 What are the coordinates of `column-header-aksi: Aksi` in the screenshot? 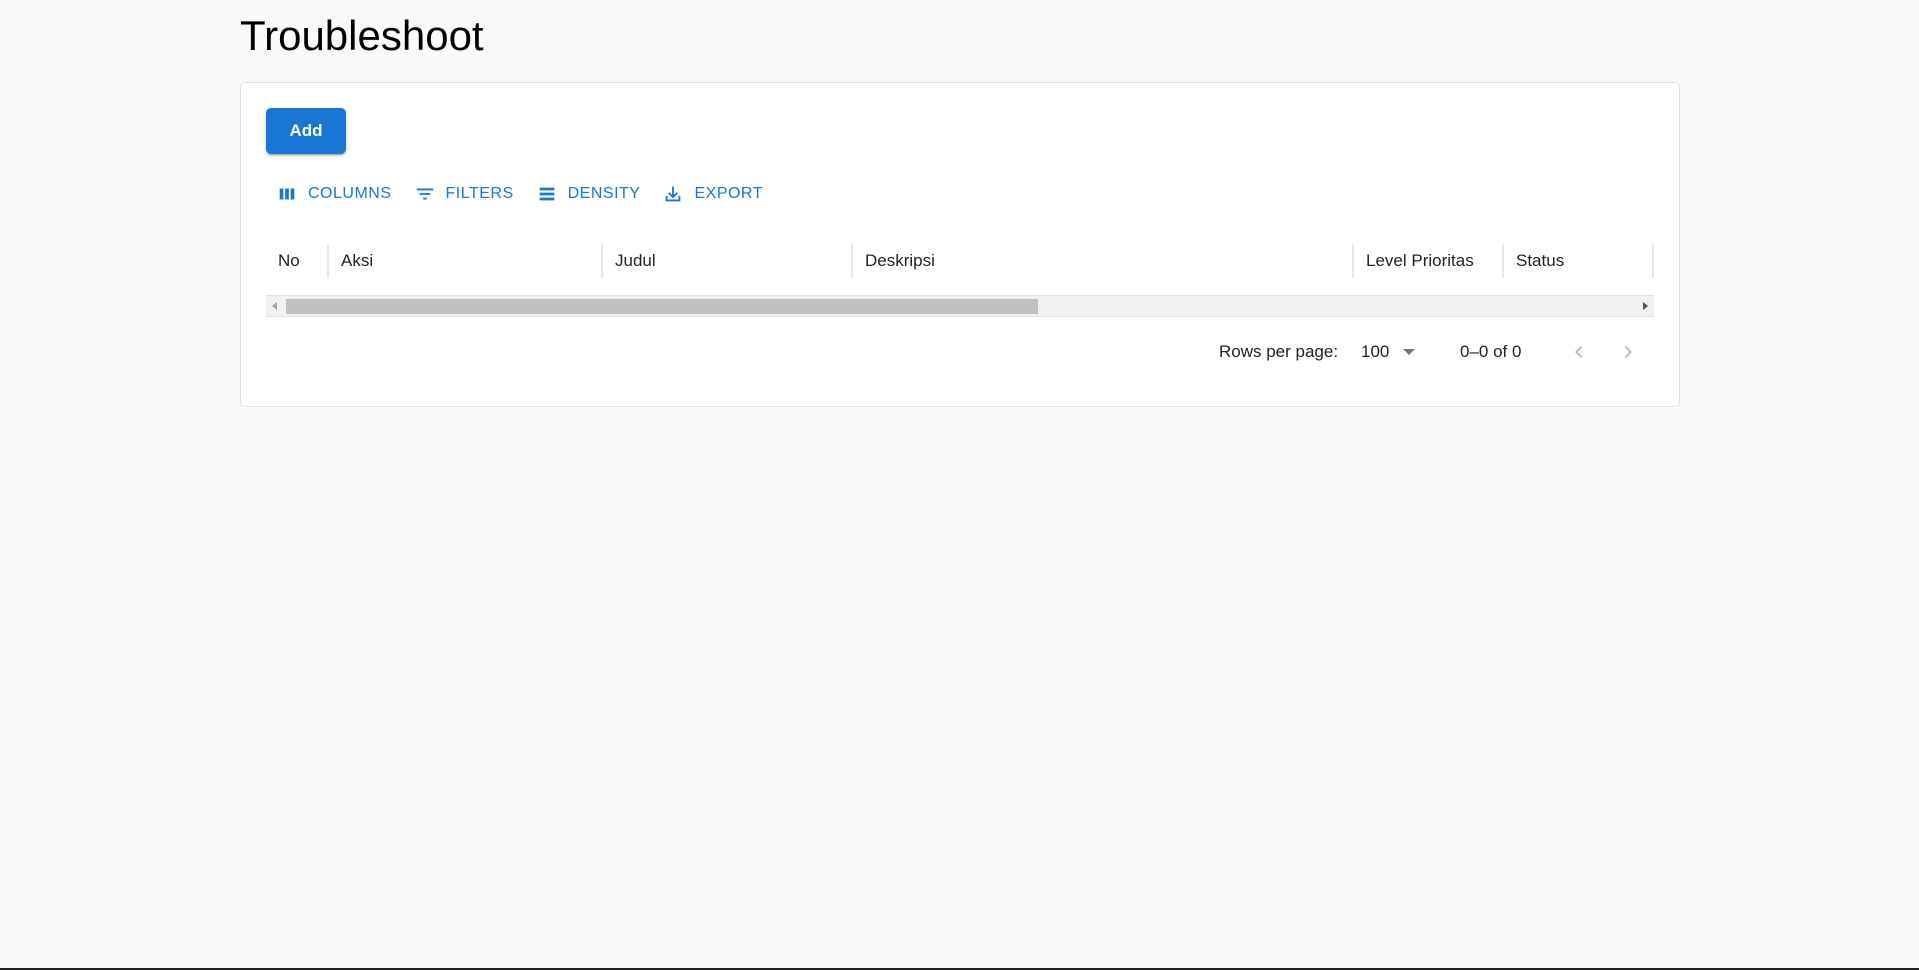 It's located at (466, 261).